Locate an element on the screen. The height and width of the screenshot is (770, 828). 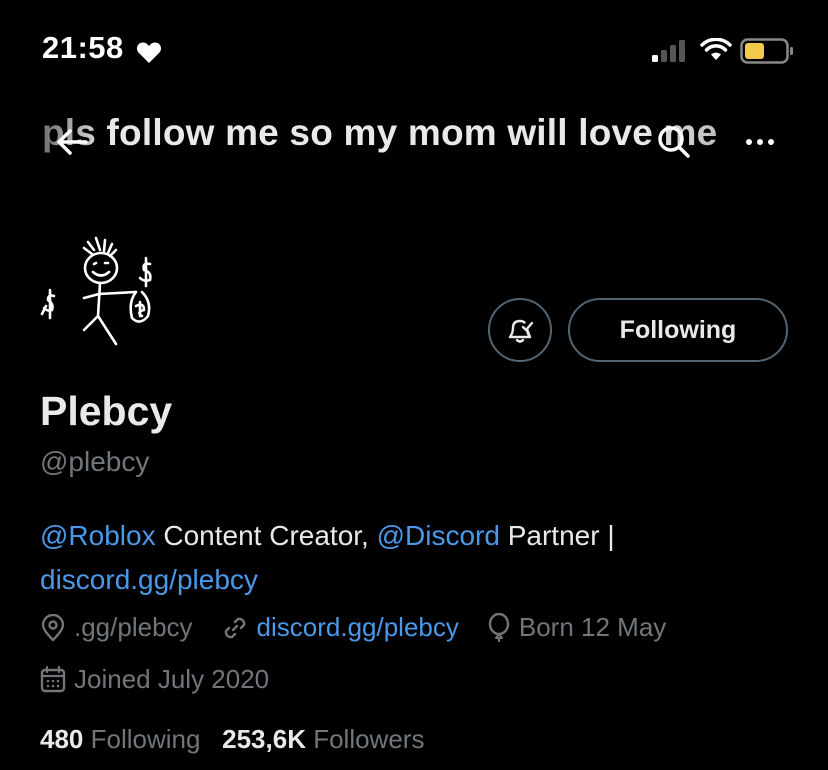
joined: Joined July 2020 is located at coordinates (154, 679).